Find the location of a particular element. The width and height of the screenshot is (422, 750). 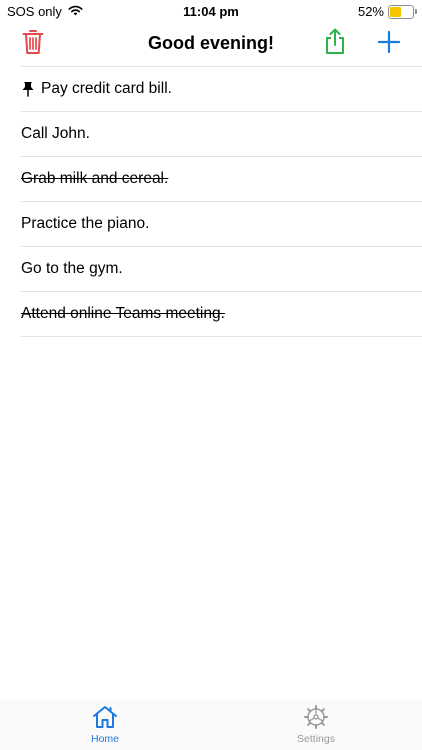

add-button is located at coordinates (389, 44).